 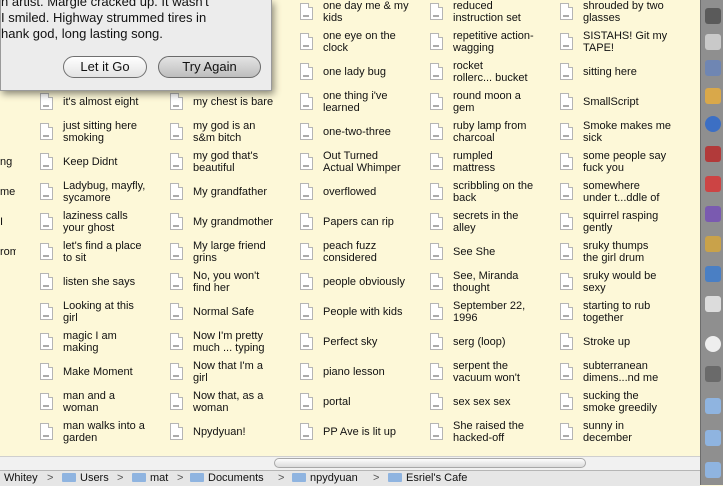 I want to click on file-item: subterranean dimens...nd me, so click(x=624, y=375).